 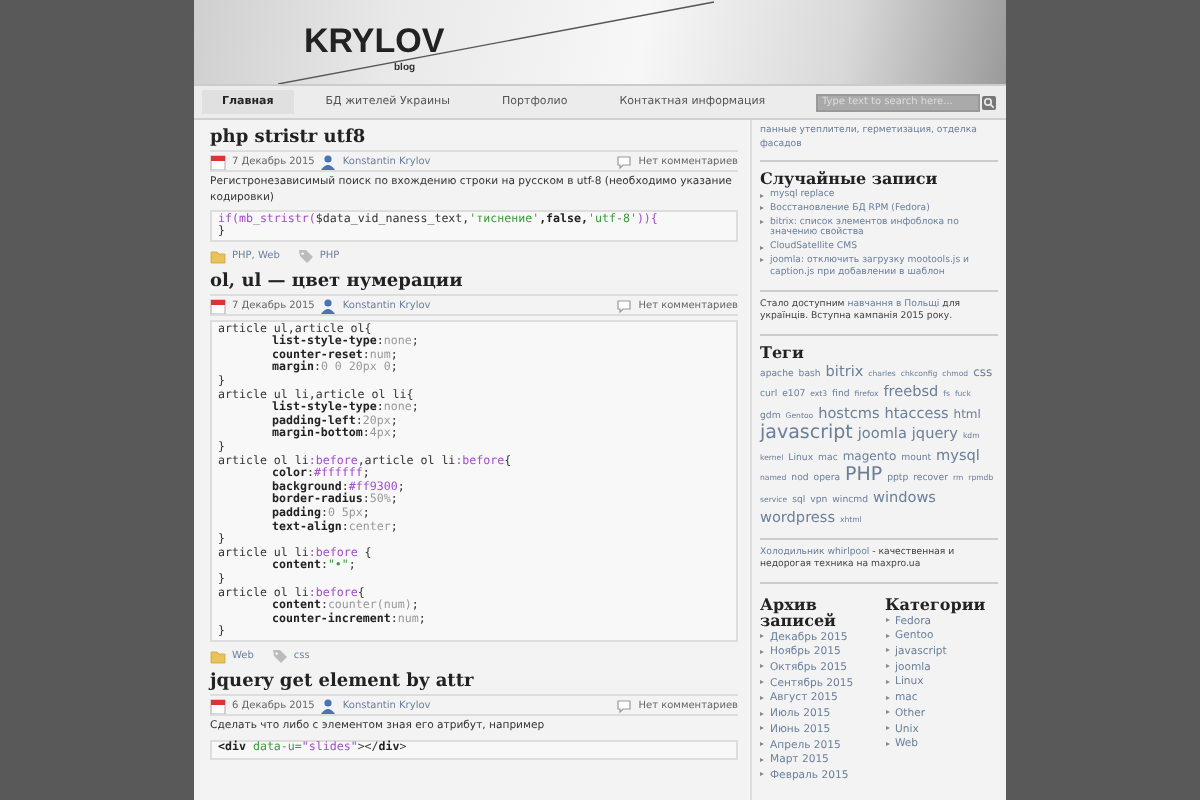 I want to click on widget-title: Категории, so click(x=936, y=603).